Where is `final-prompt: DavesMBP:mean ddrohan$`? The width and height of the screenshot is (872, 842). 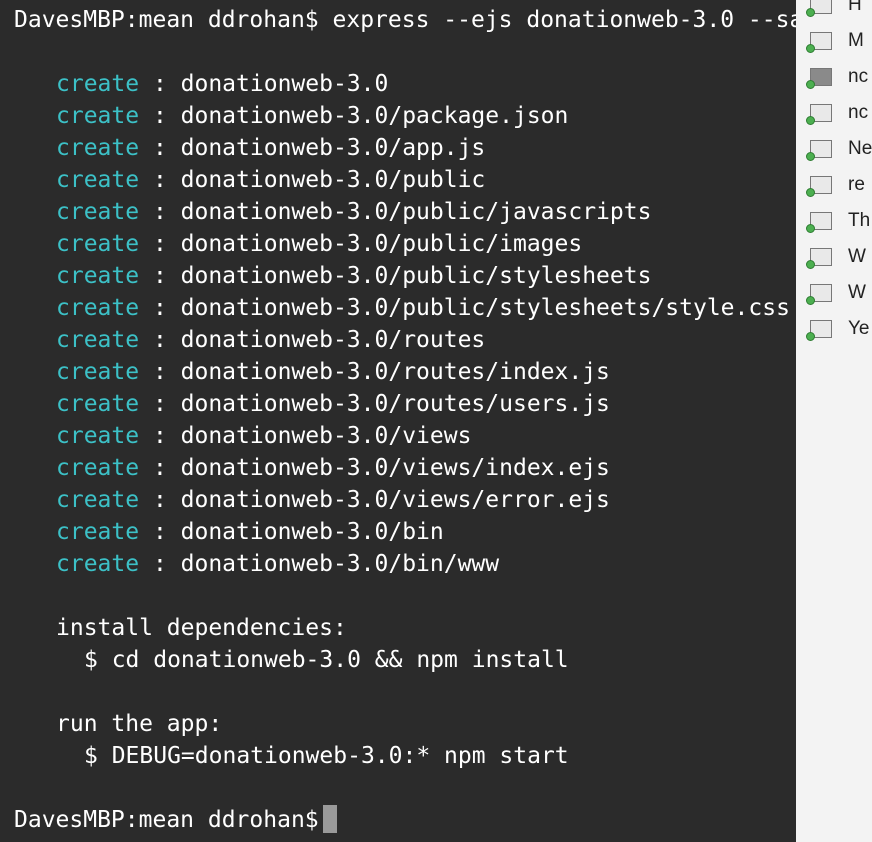 final-prompt: DavesMBP:mean ddrohan$ is located at coordinates (166, 820).